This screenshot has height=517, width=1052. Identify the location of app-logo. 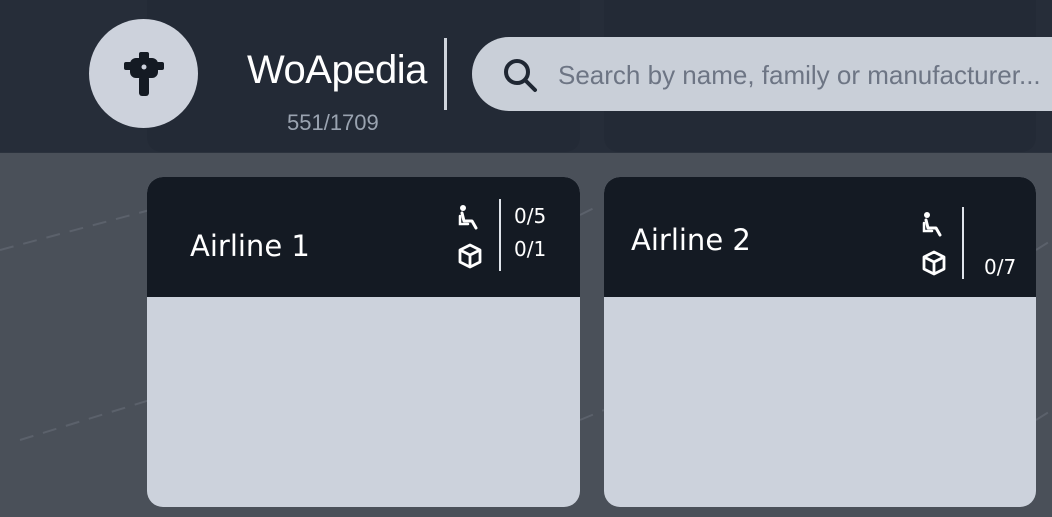
(143, 73).